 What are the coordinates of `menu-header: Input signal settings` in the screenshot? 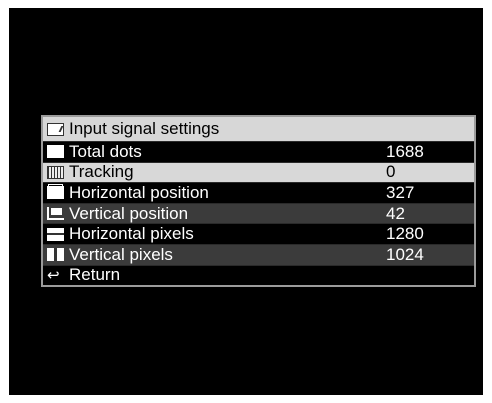 It's located at (258, 129).